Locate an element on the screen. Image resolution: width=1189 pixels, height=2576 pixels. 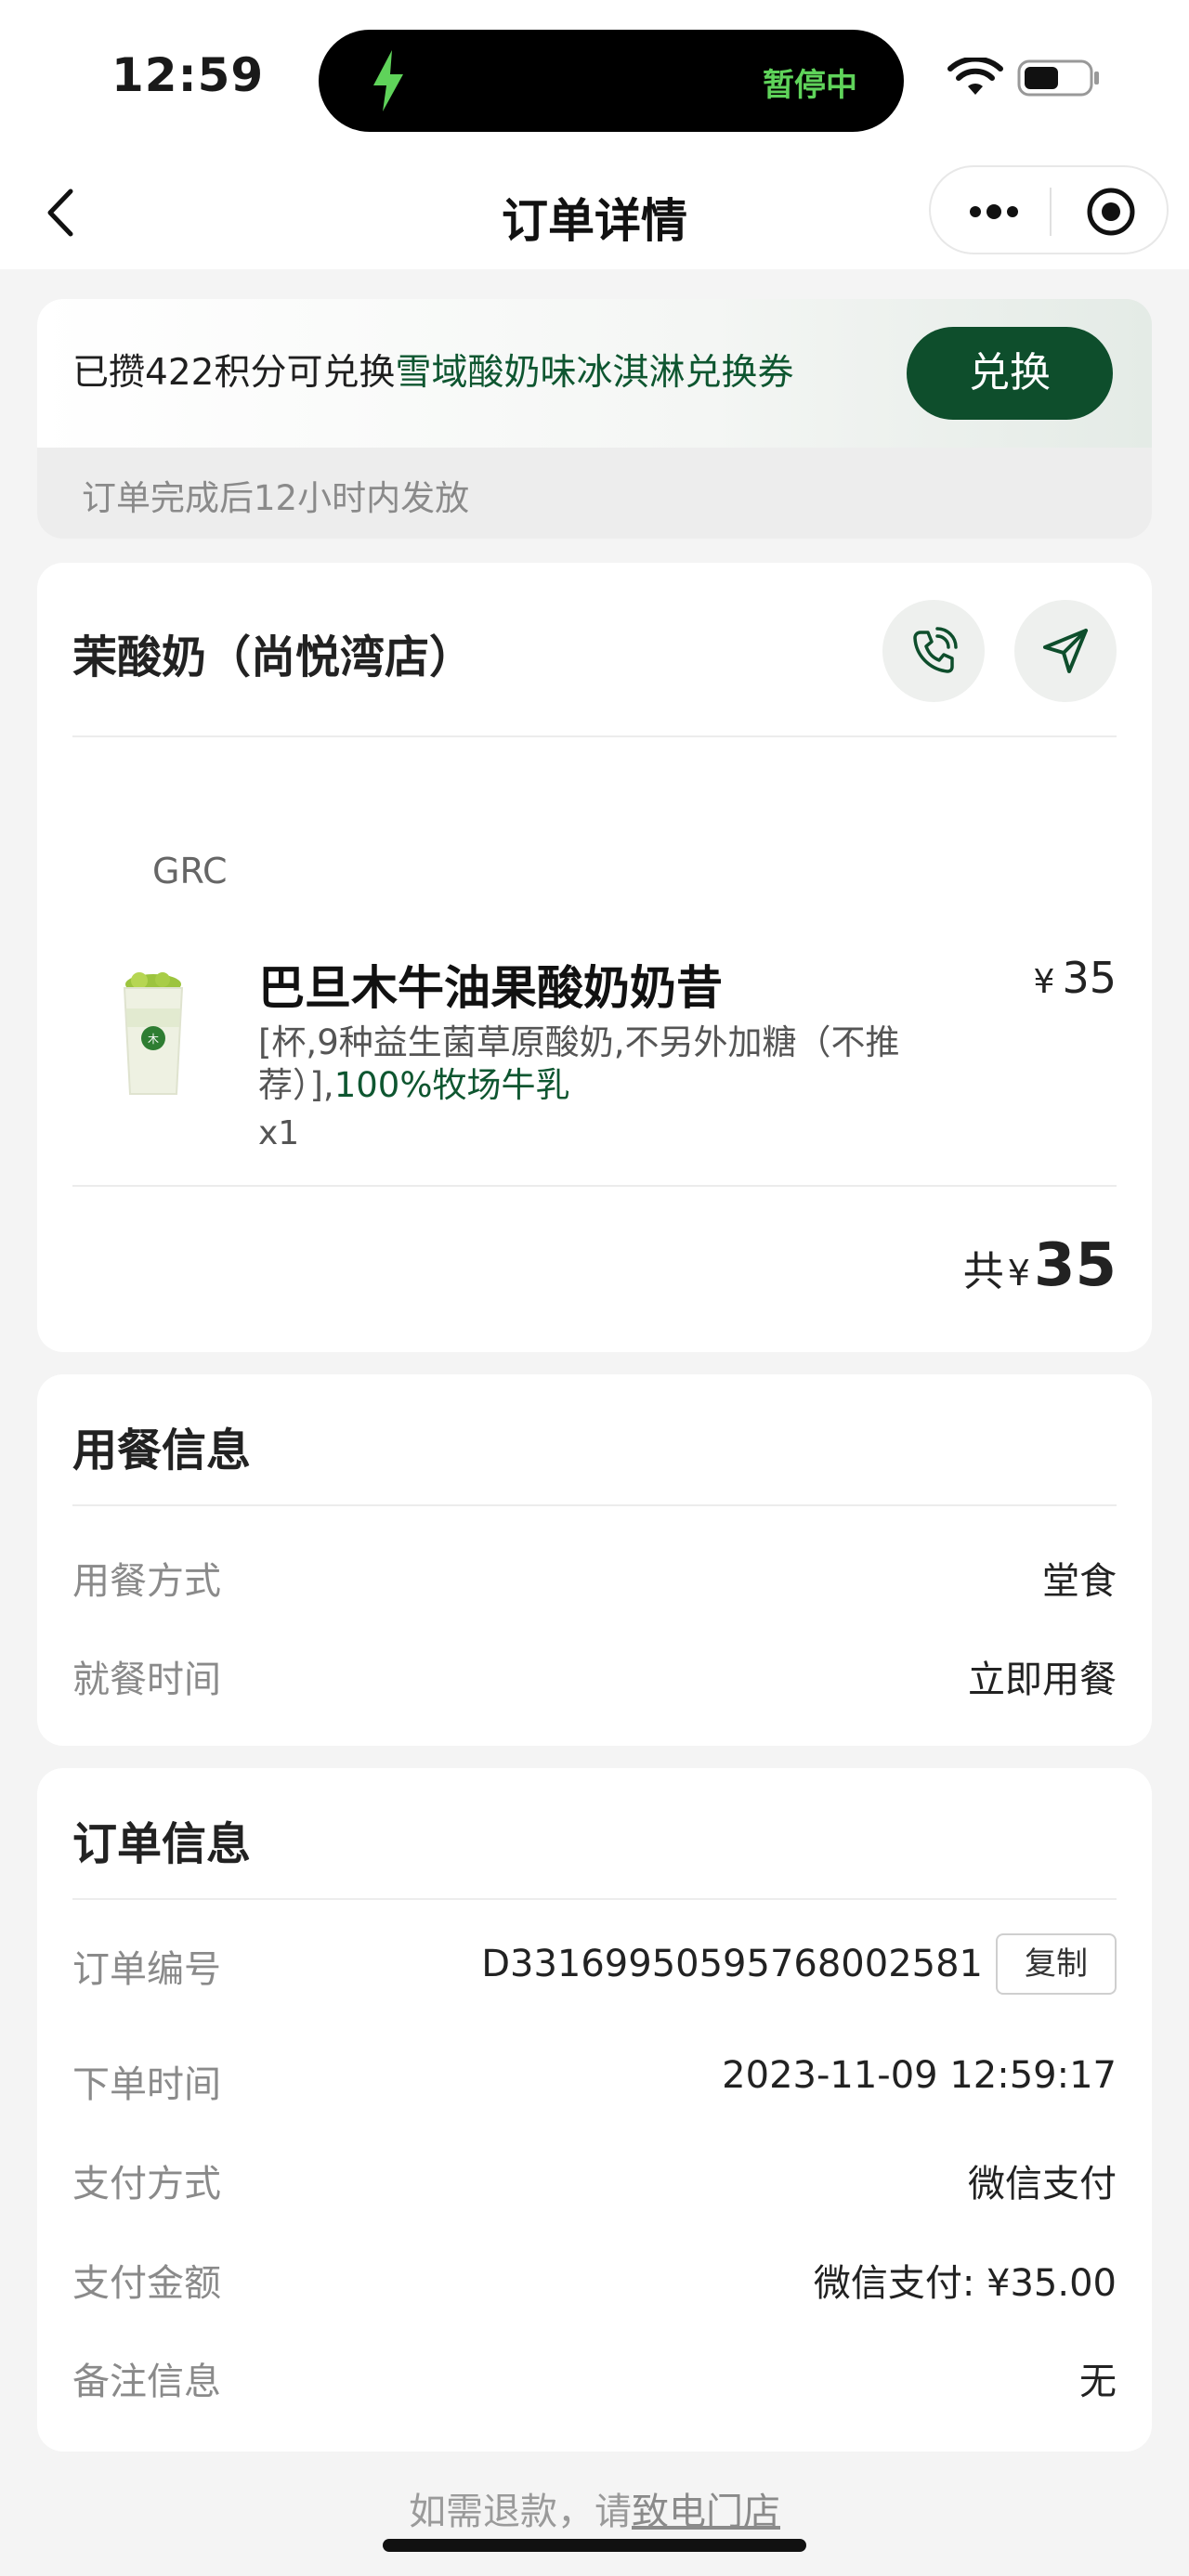
remark-row: 备注信息 无 is located at coordinates (594, 2375).